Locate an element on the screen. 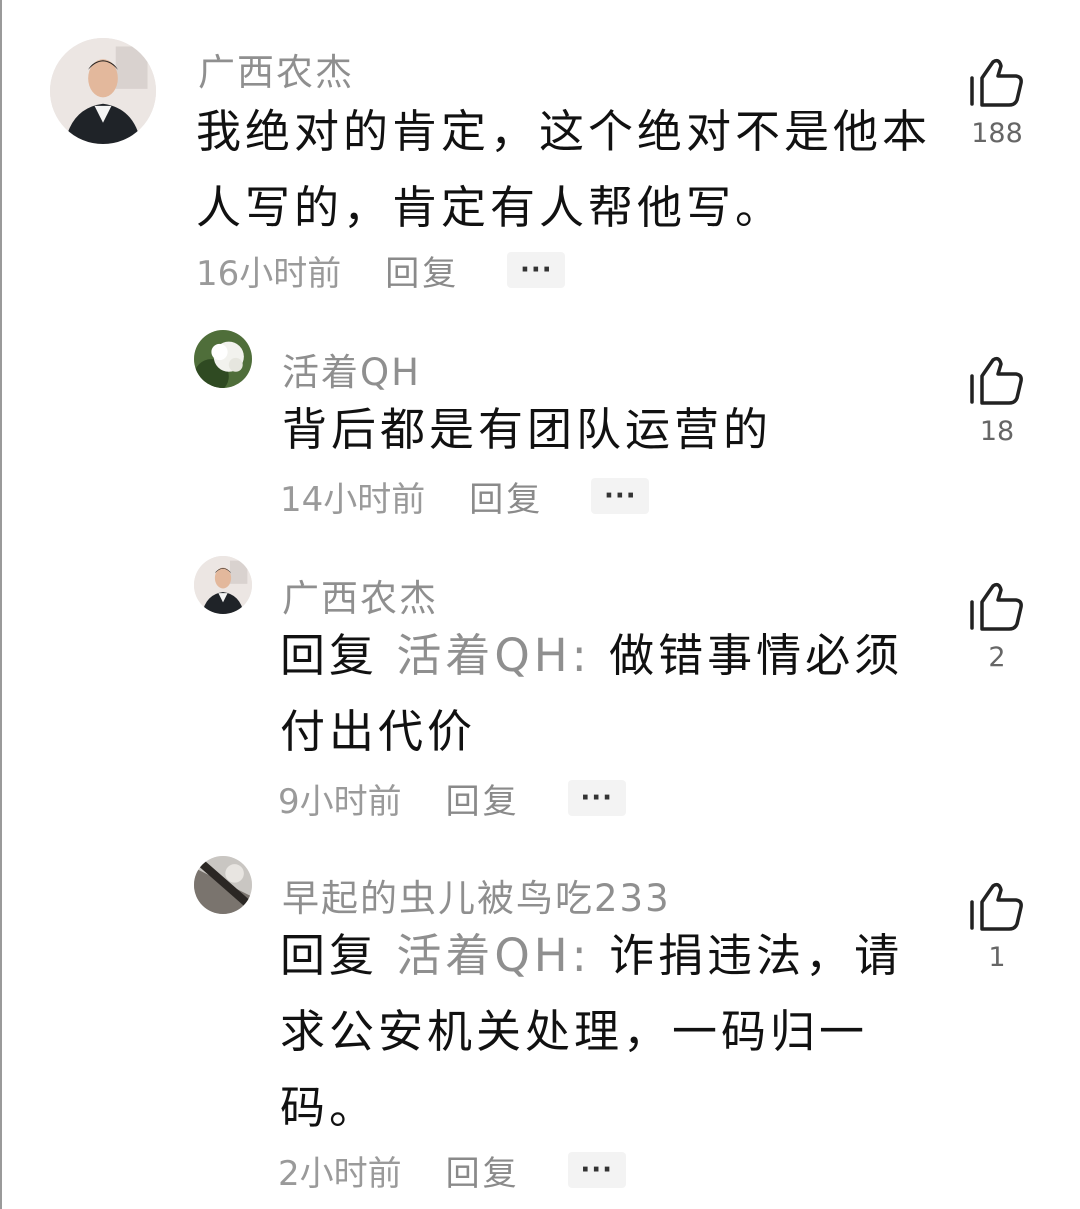 The image size is (1080, 1209). comment-text: 背后都是有团队运营的 is located at coordinates (527, 429).